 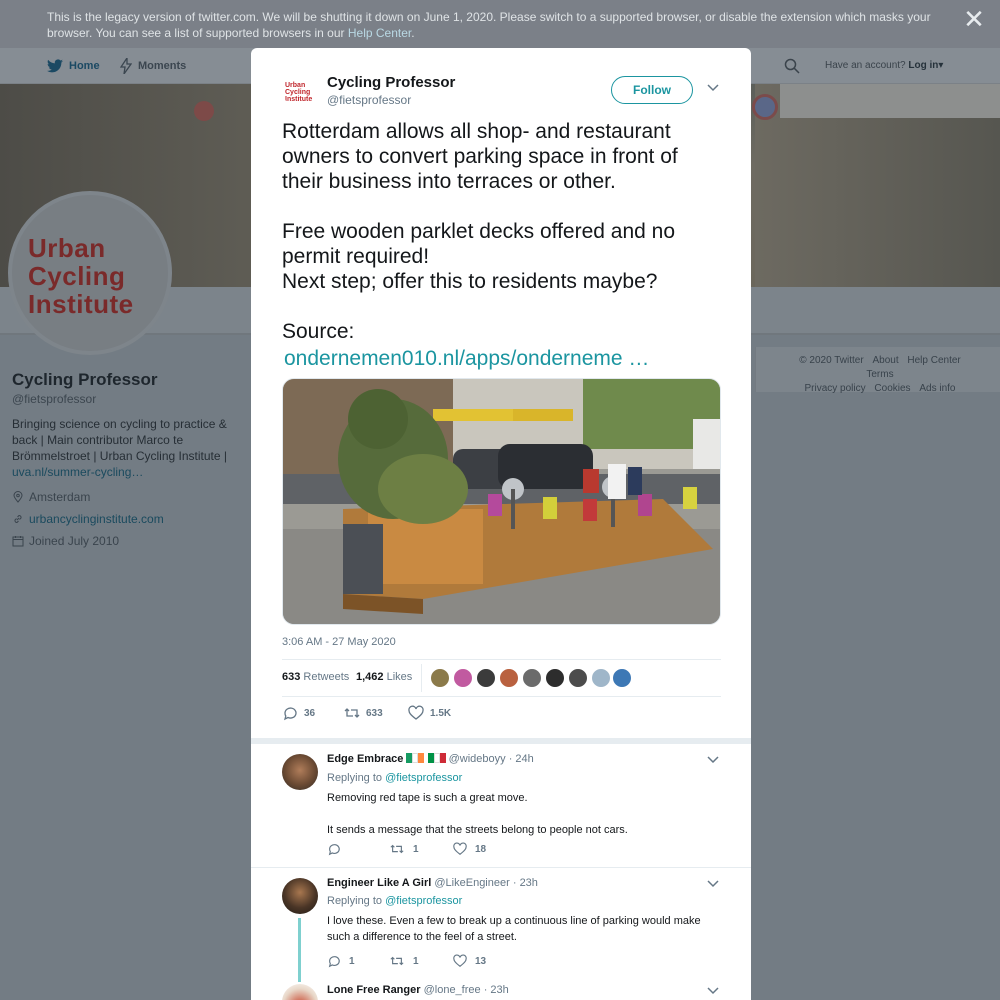 I want to click on profile-avatar: Urban Cycling Institute, so click(x=90, y=273).